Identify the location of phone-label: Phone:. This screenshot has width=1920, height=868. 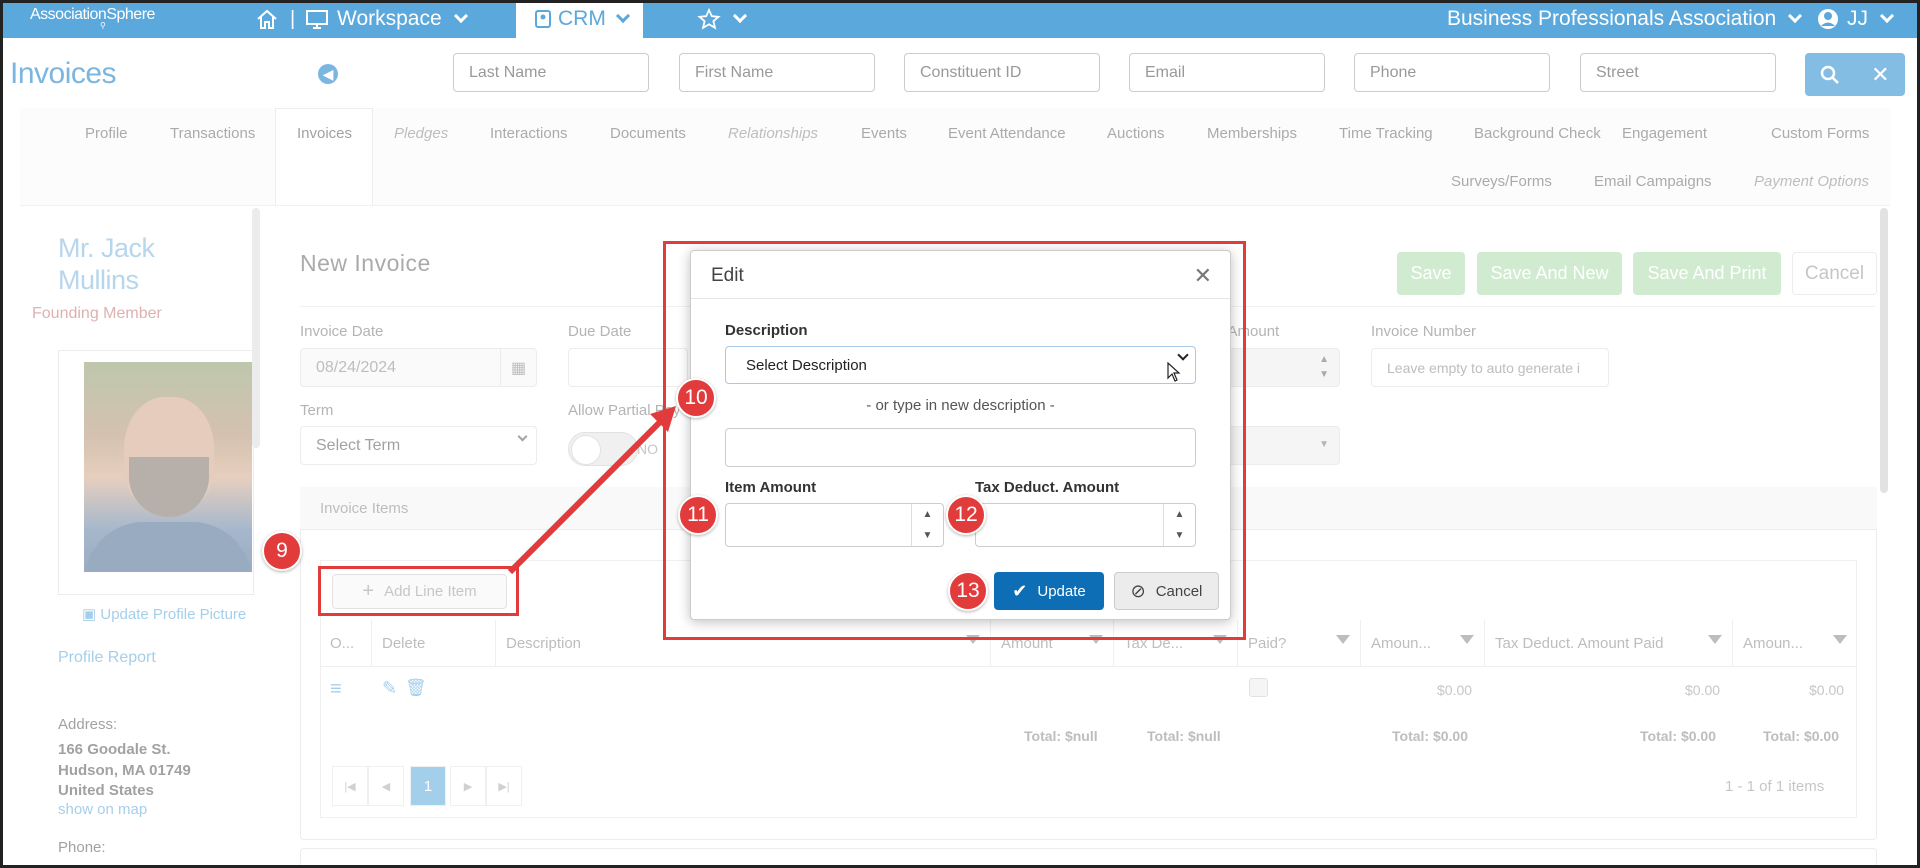
(82, 847).